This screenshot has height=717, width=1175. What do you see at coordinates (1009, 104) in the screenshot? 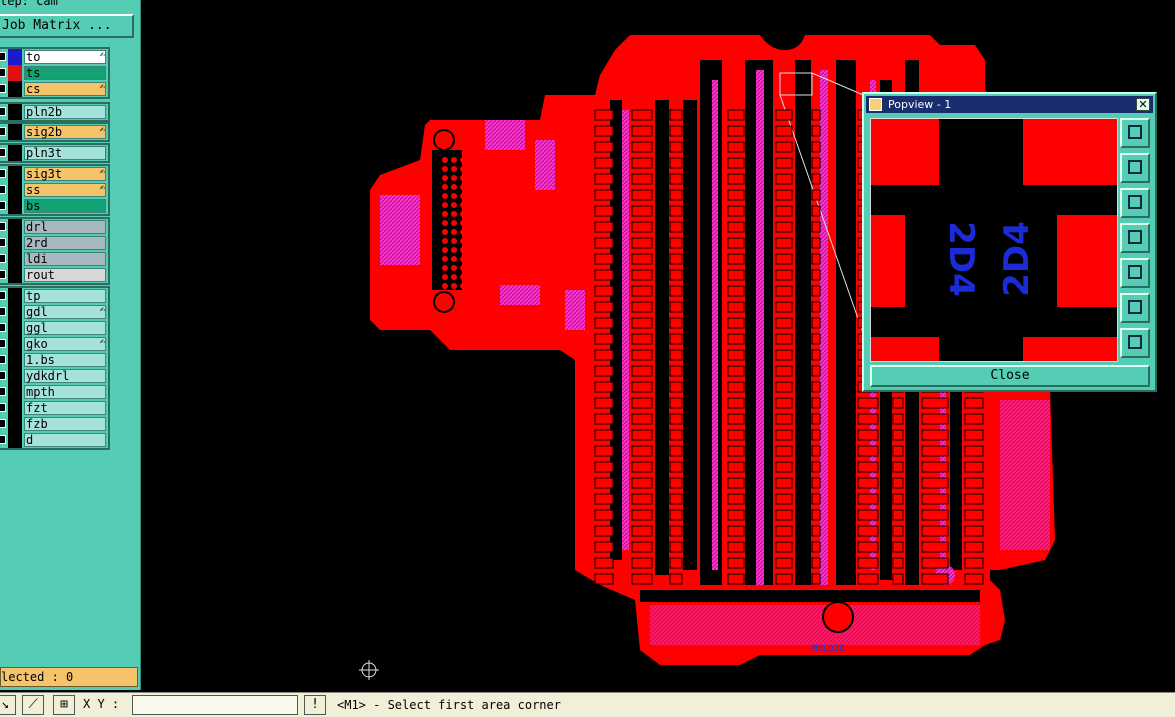
I see `popview-titlebar: Popview - 1 ✕` at bounding box center [1009, 104].